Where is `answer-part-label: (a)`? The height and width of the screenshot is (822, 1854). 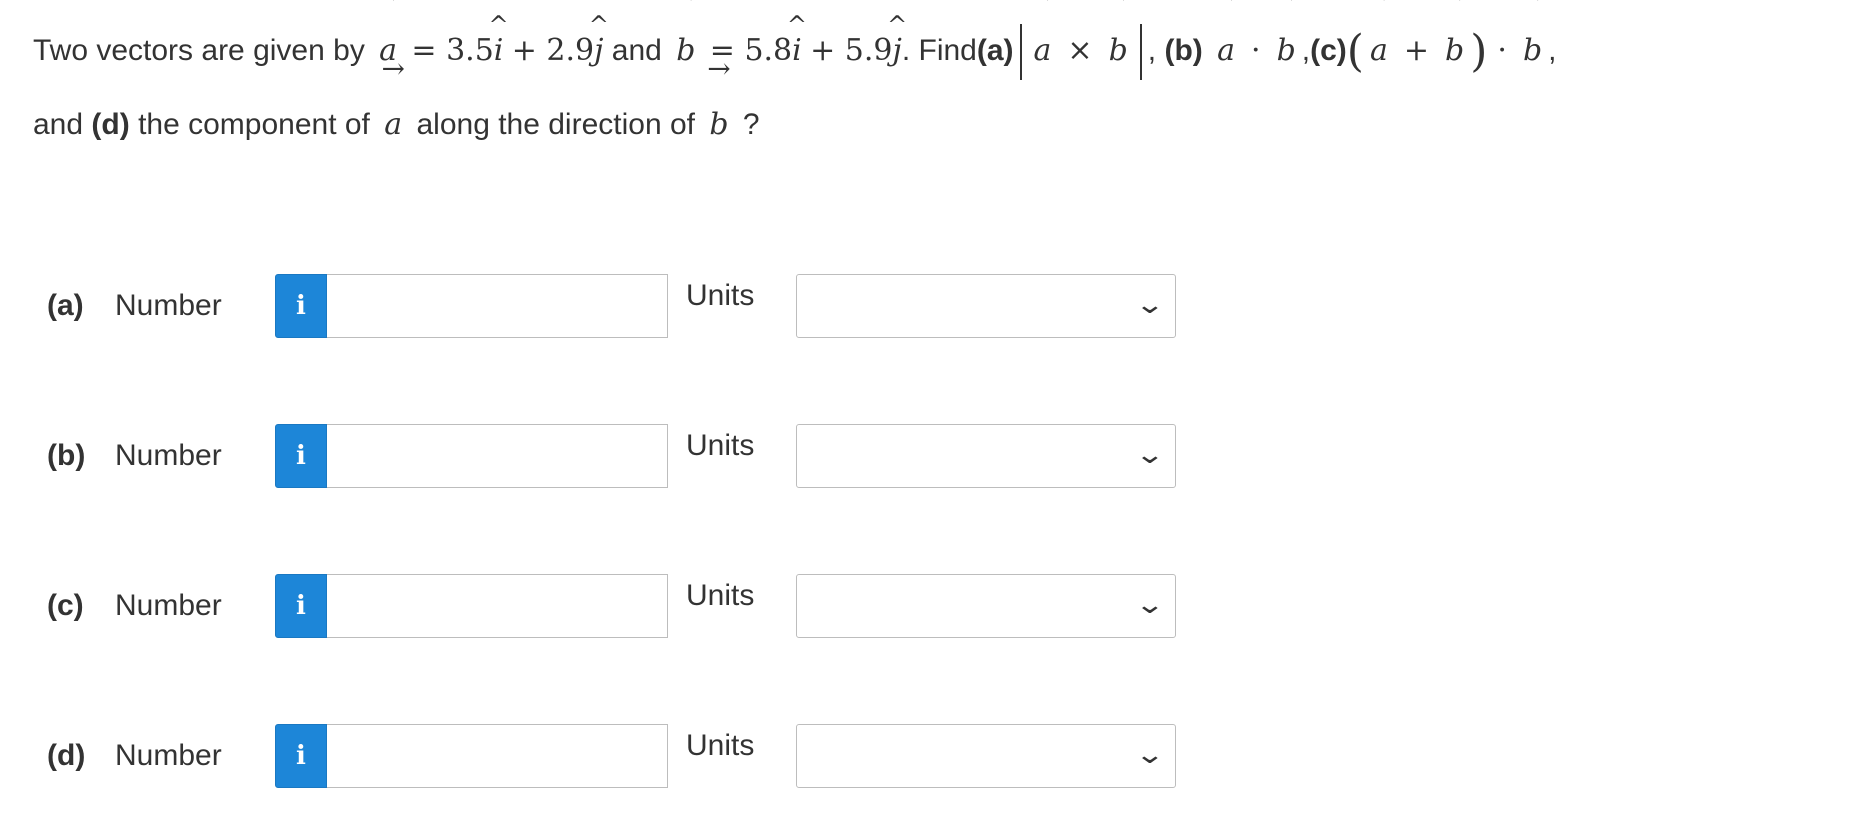
answer-part-label: (a) is located at coordinates (65, 305).